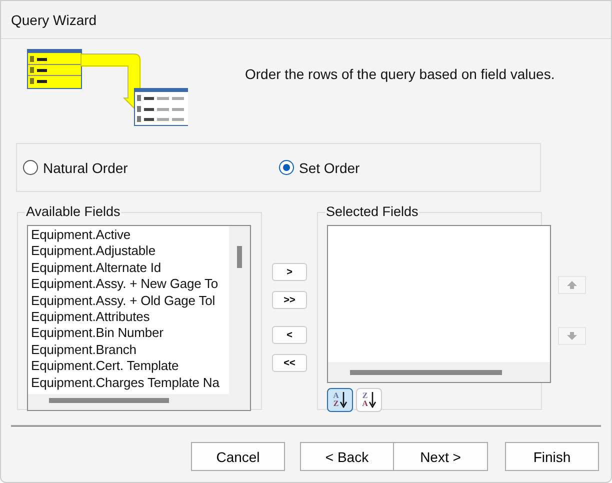  What do you see at coordinates (128, 284) in the screenshot?
I see `field-item: Equipment.Assy. + New Gage To` at bounding box center [128, 284].